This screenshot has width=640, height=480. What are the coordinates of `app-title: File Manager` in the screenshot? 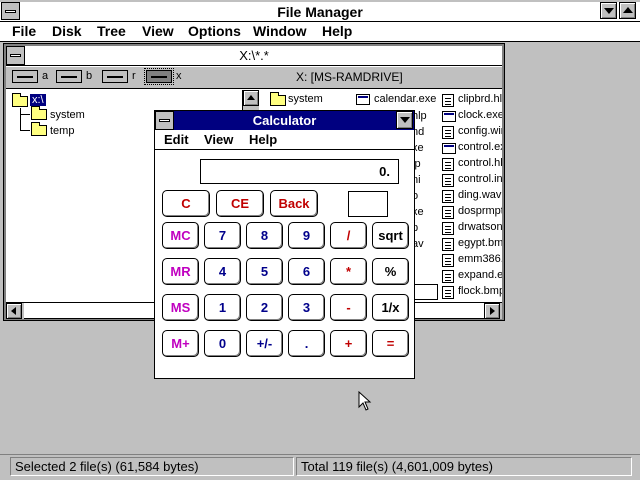 It's located at (320, 12).